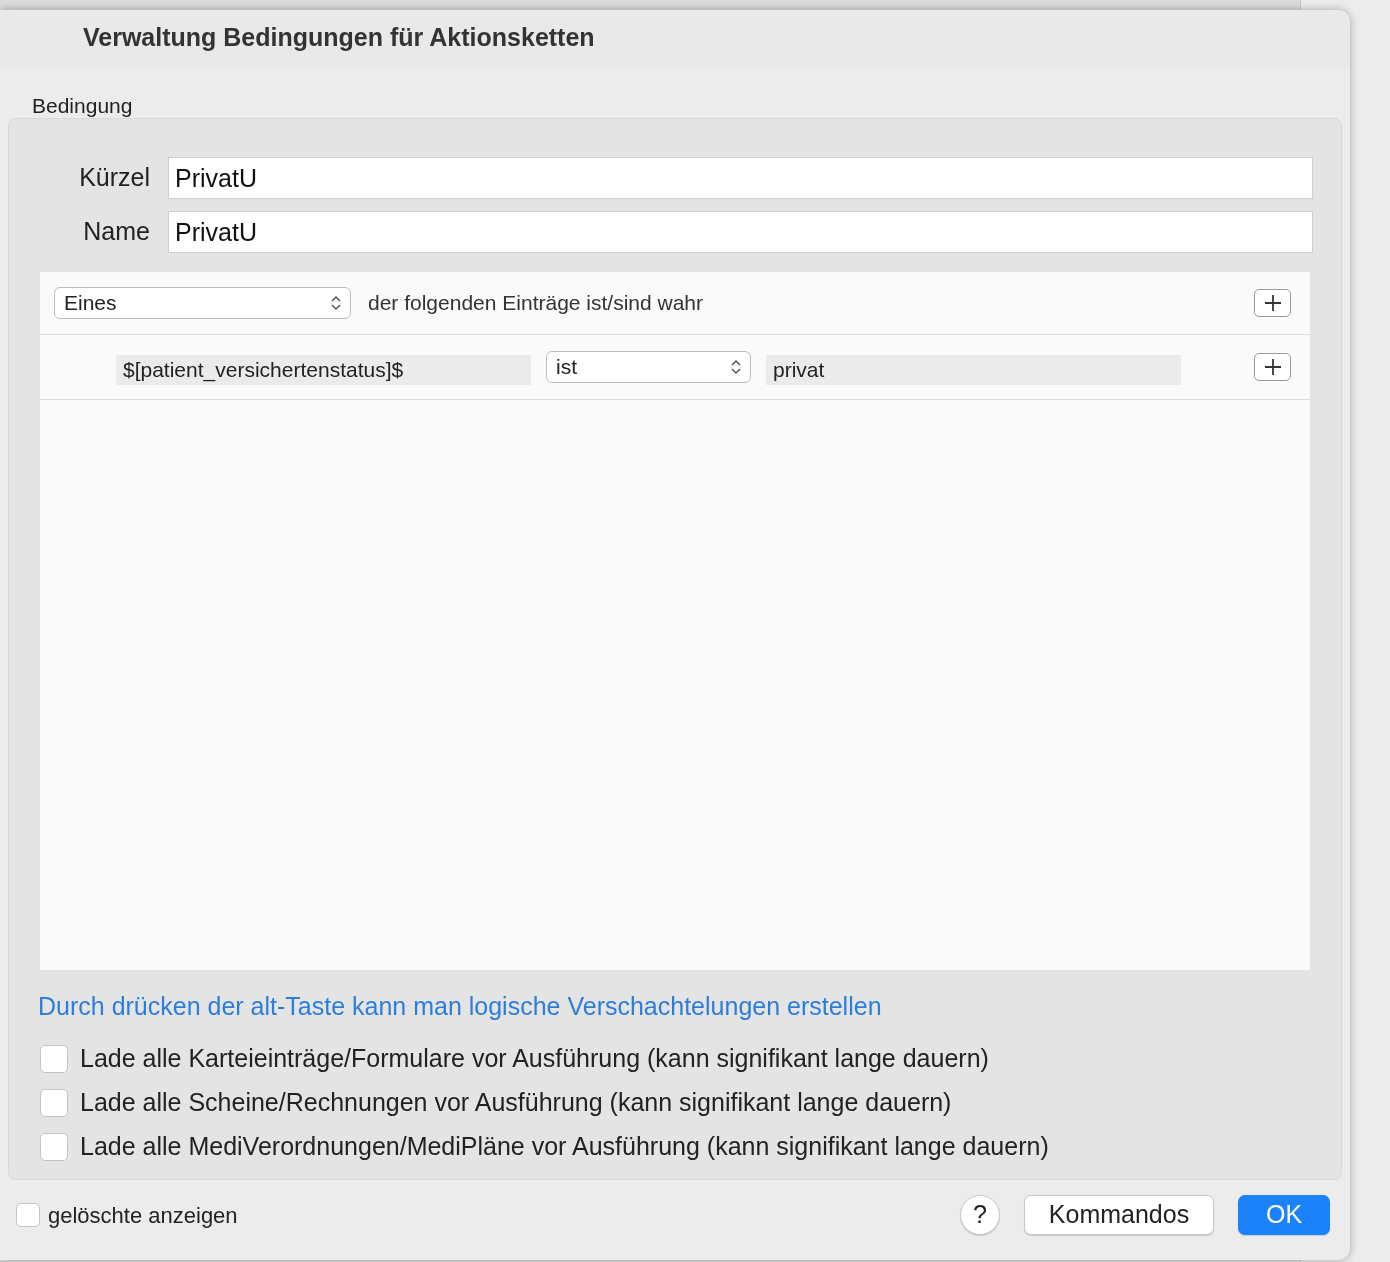  What do you see at coordinates (82, 105) in the screenshot?
I see `group-label: Bedingung` at bounding box center [82, 105].